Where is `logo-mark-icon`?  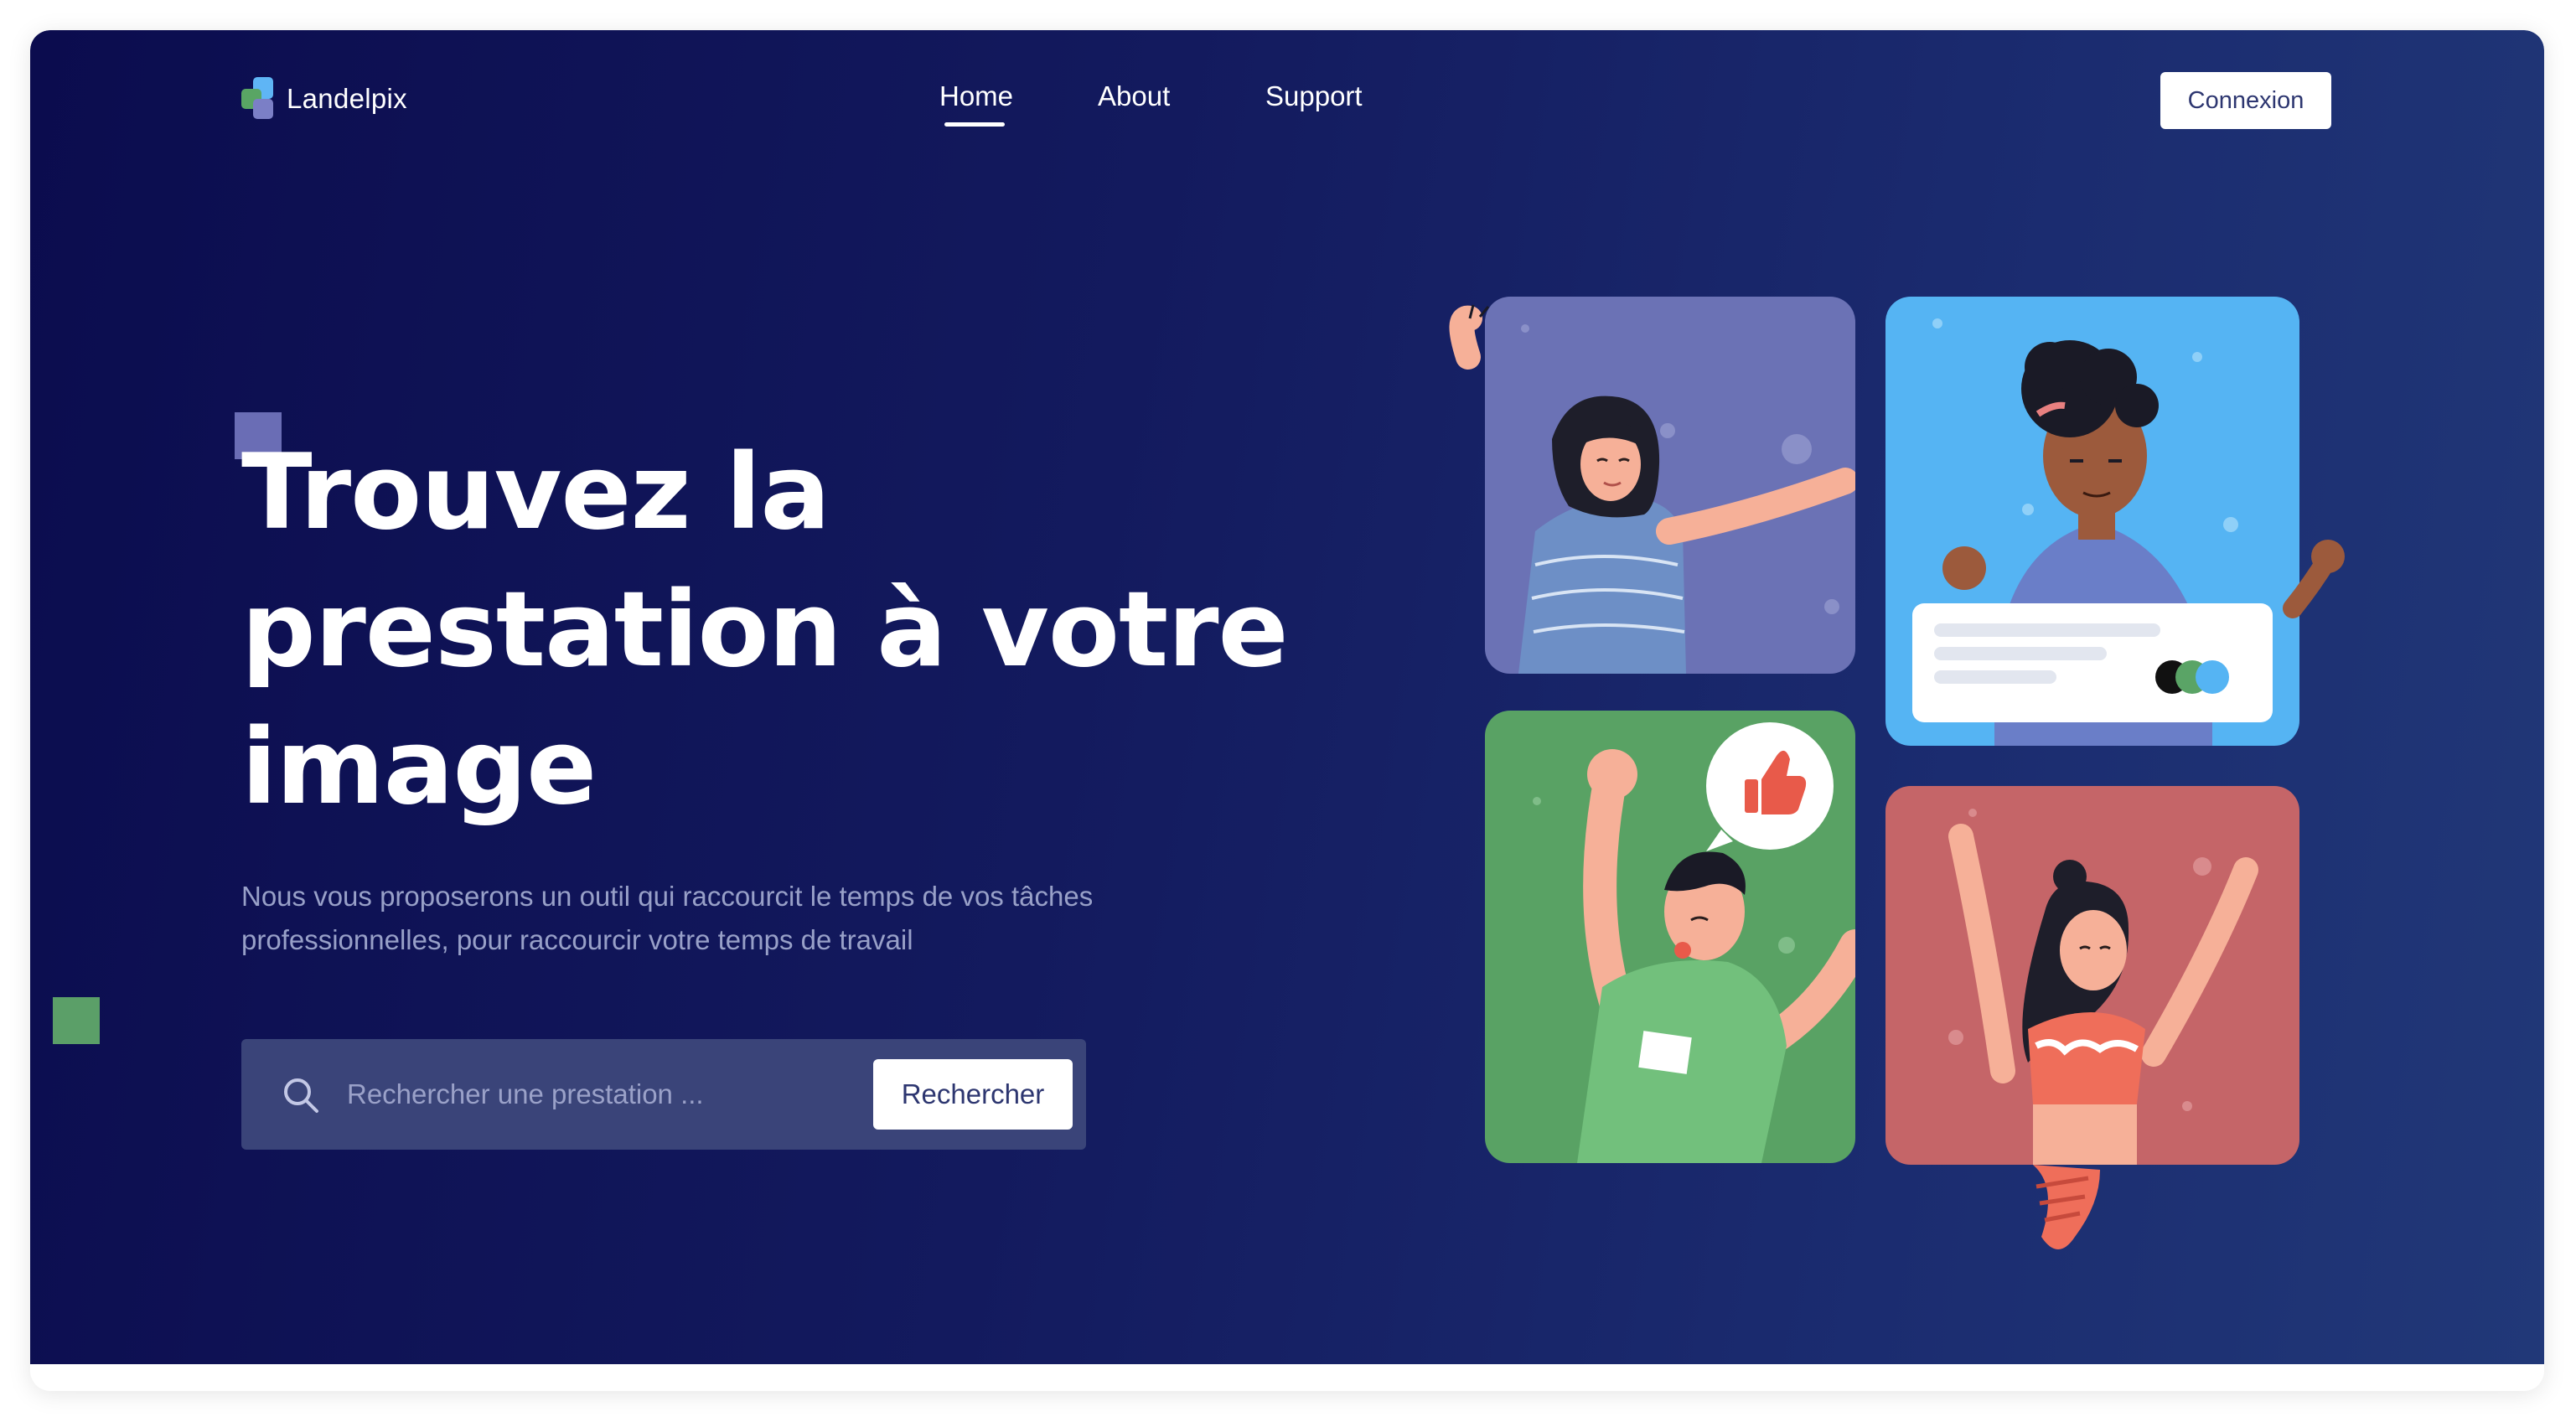 logo-mark-icon is located at coordinates (258, 99).